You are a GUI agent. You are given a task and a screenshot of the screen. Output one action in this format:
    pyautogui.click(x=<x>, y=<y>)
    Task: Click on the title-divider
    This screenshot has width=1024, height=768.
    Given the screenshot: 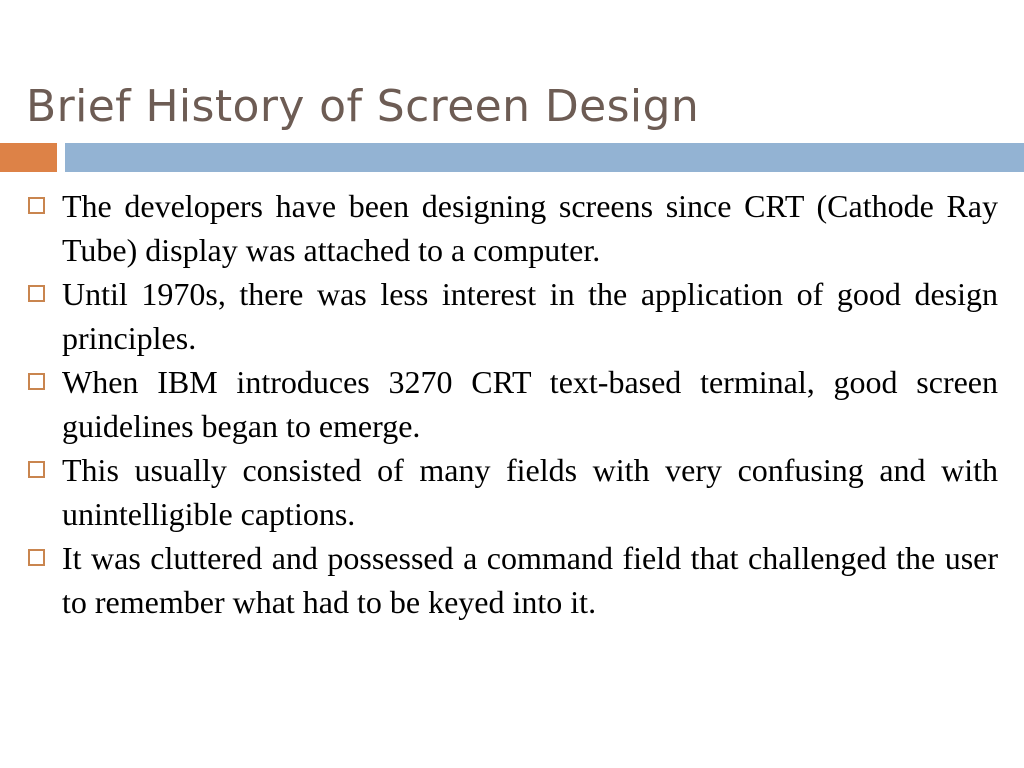 What is the action you would take?
    pyautogui.click(x=512, y=157)
    